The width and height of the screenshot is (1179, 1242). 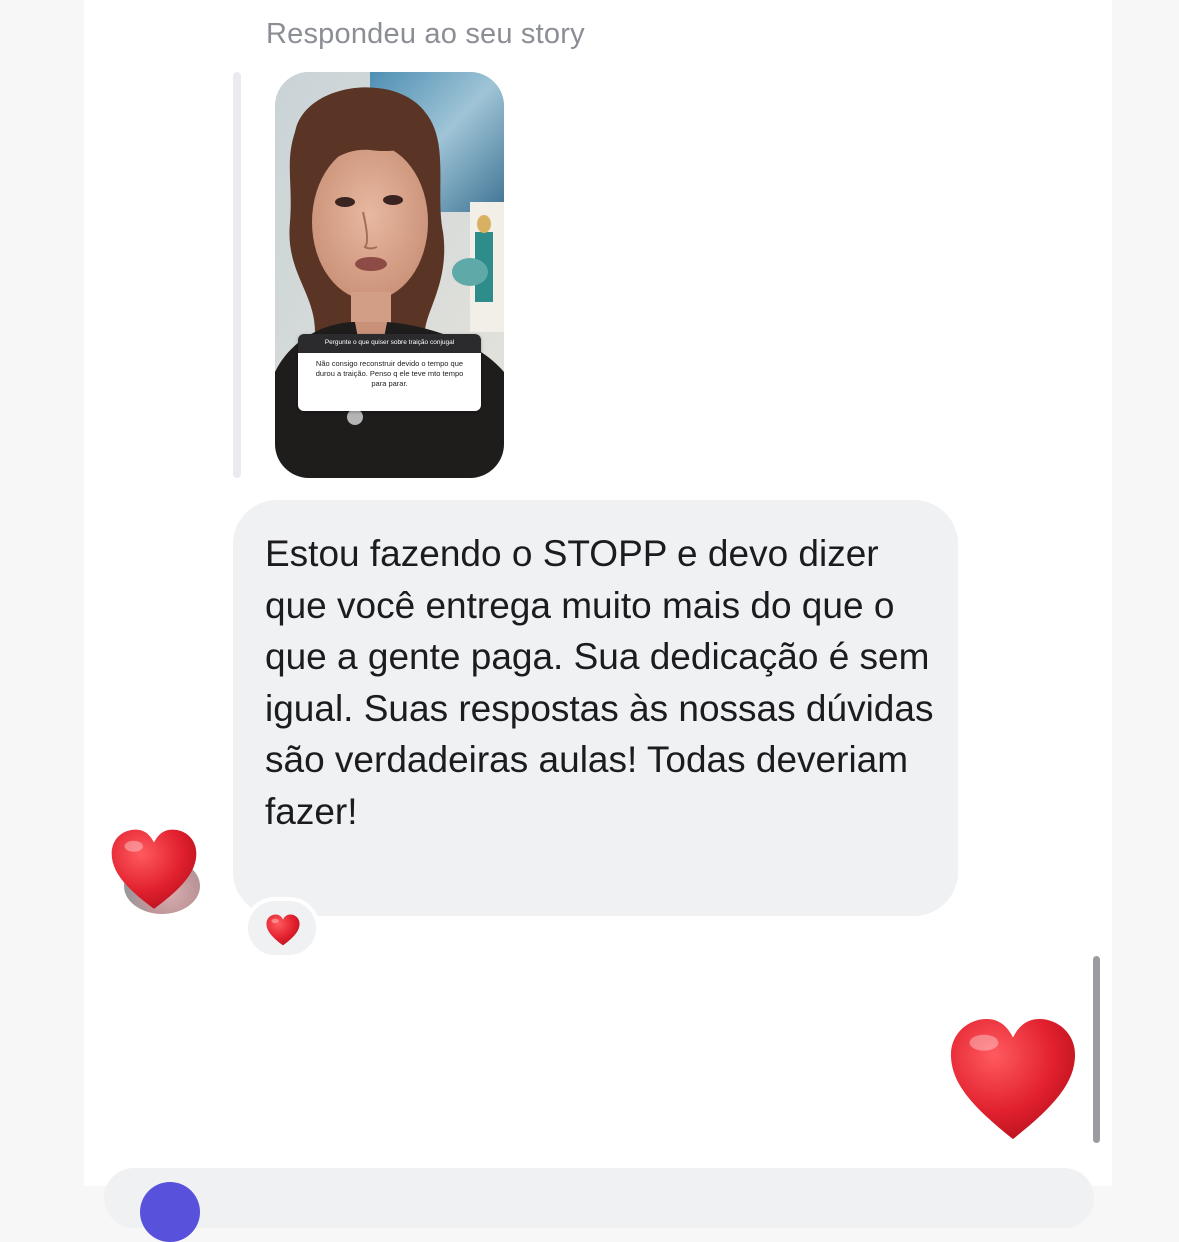 What do you see at coordinates (170, 1212) in the screenshot?
I see `camera-icon` at bounding box center [170, 1212].